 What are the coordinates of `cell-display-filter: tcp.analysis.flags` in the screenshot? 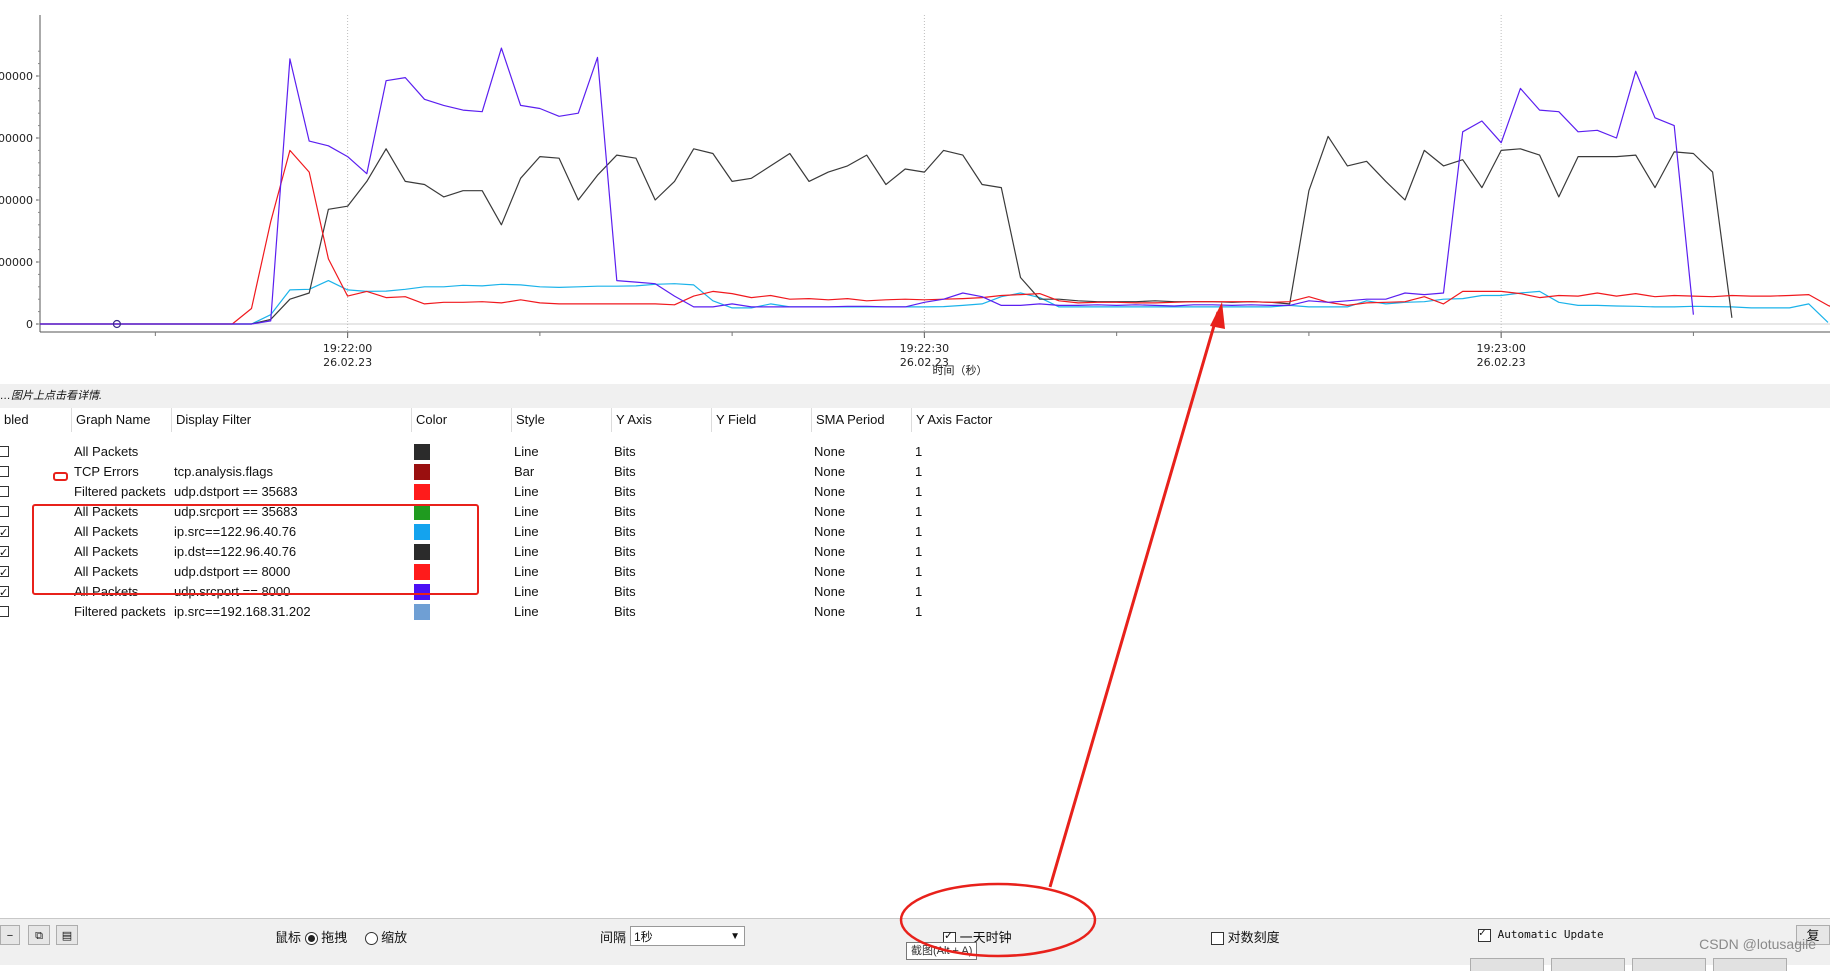 It's located at (223, 472).